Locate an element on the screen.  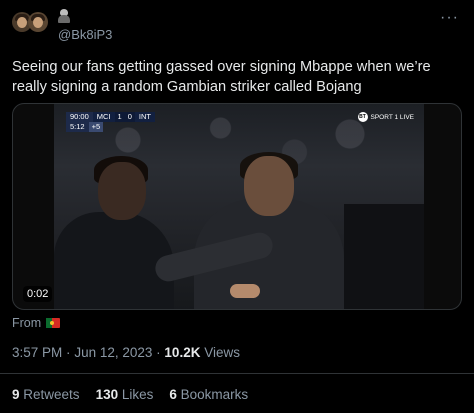
scorebug: 90:00 MCI 1 0 INT 5:12 +5 is located at coordinates (110, 122).